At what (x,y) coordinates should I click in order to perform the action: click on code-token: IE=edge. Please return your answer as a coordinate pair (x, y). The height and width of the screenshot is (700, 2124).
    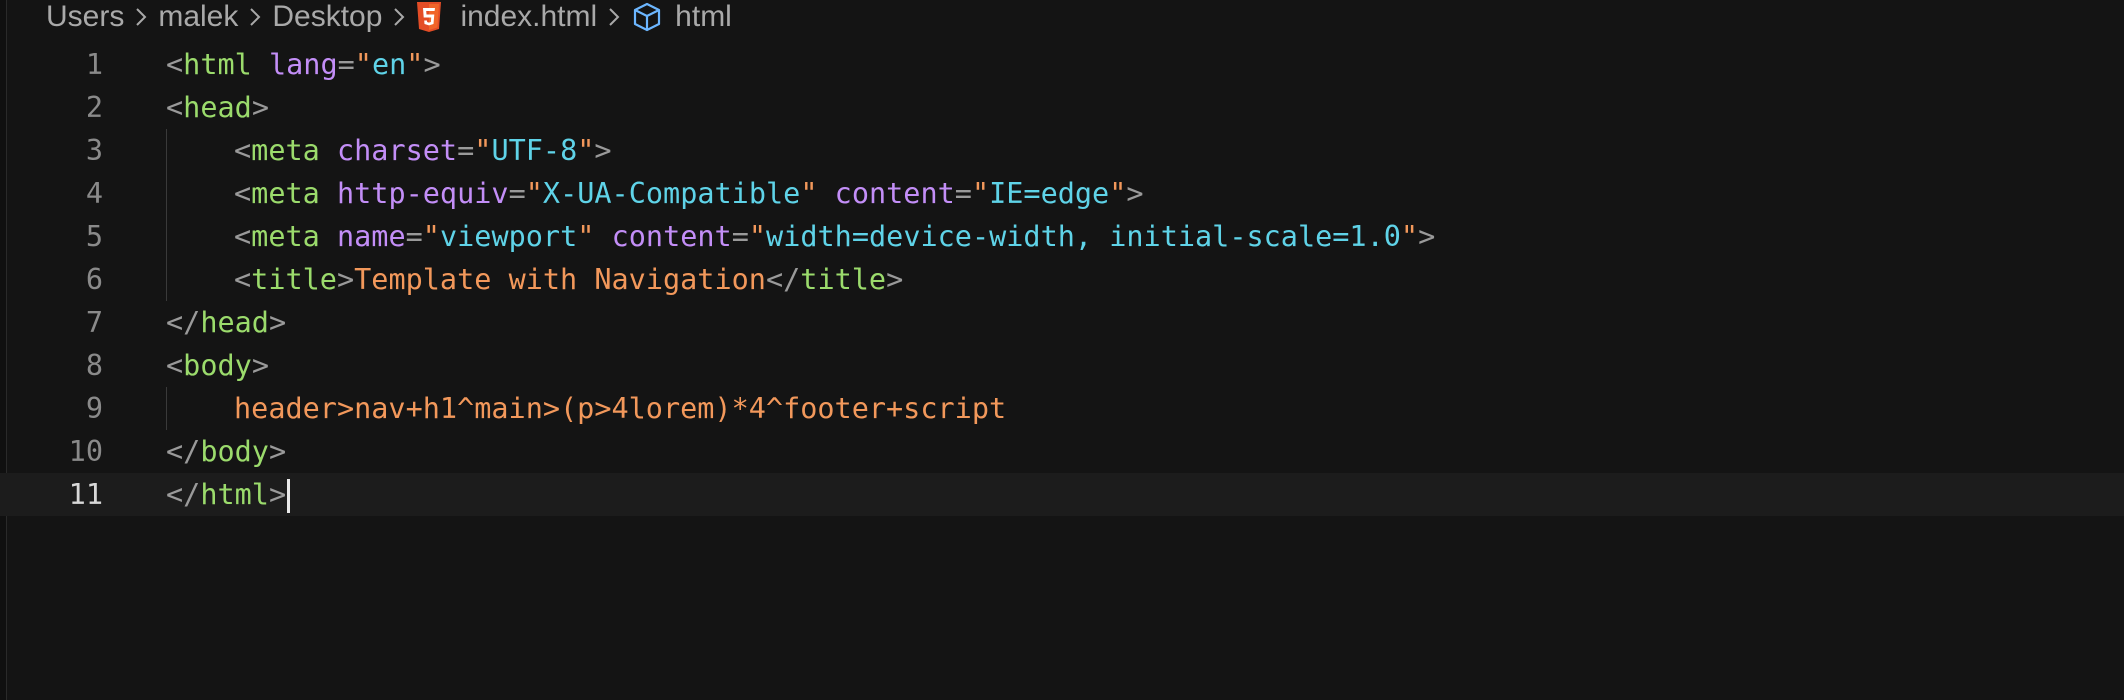
    Looking at the image, I should click on (1049, 193).